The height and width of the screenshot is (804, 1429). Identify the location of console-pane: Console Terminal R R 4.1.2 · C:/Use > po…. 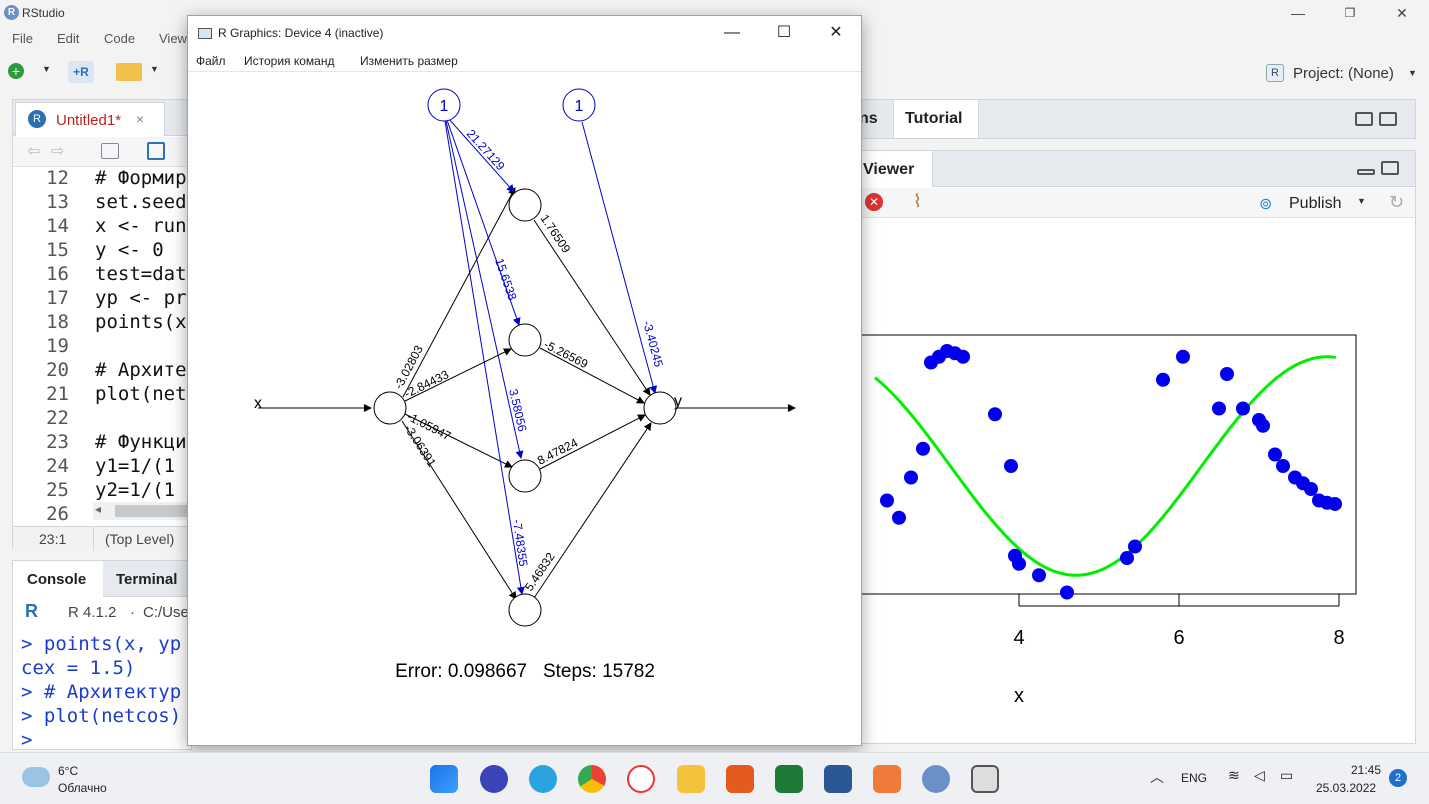
(102, 655).